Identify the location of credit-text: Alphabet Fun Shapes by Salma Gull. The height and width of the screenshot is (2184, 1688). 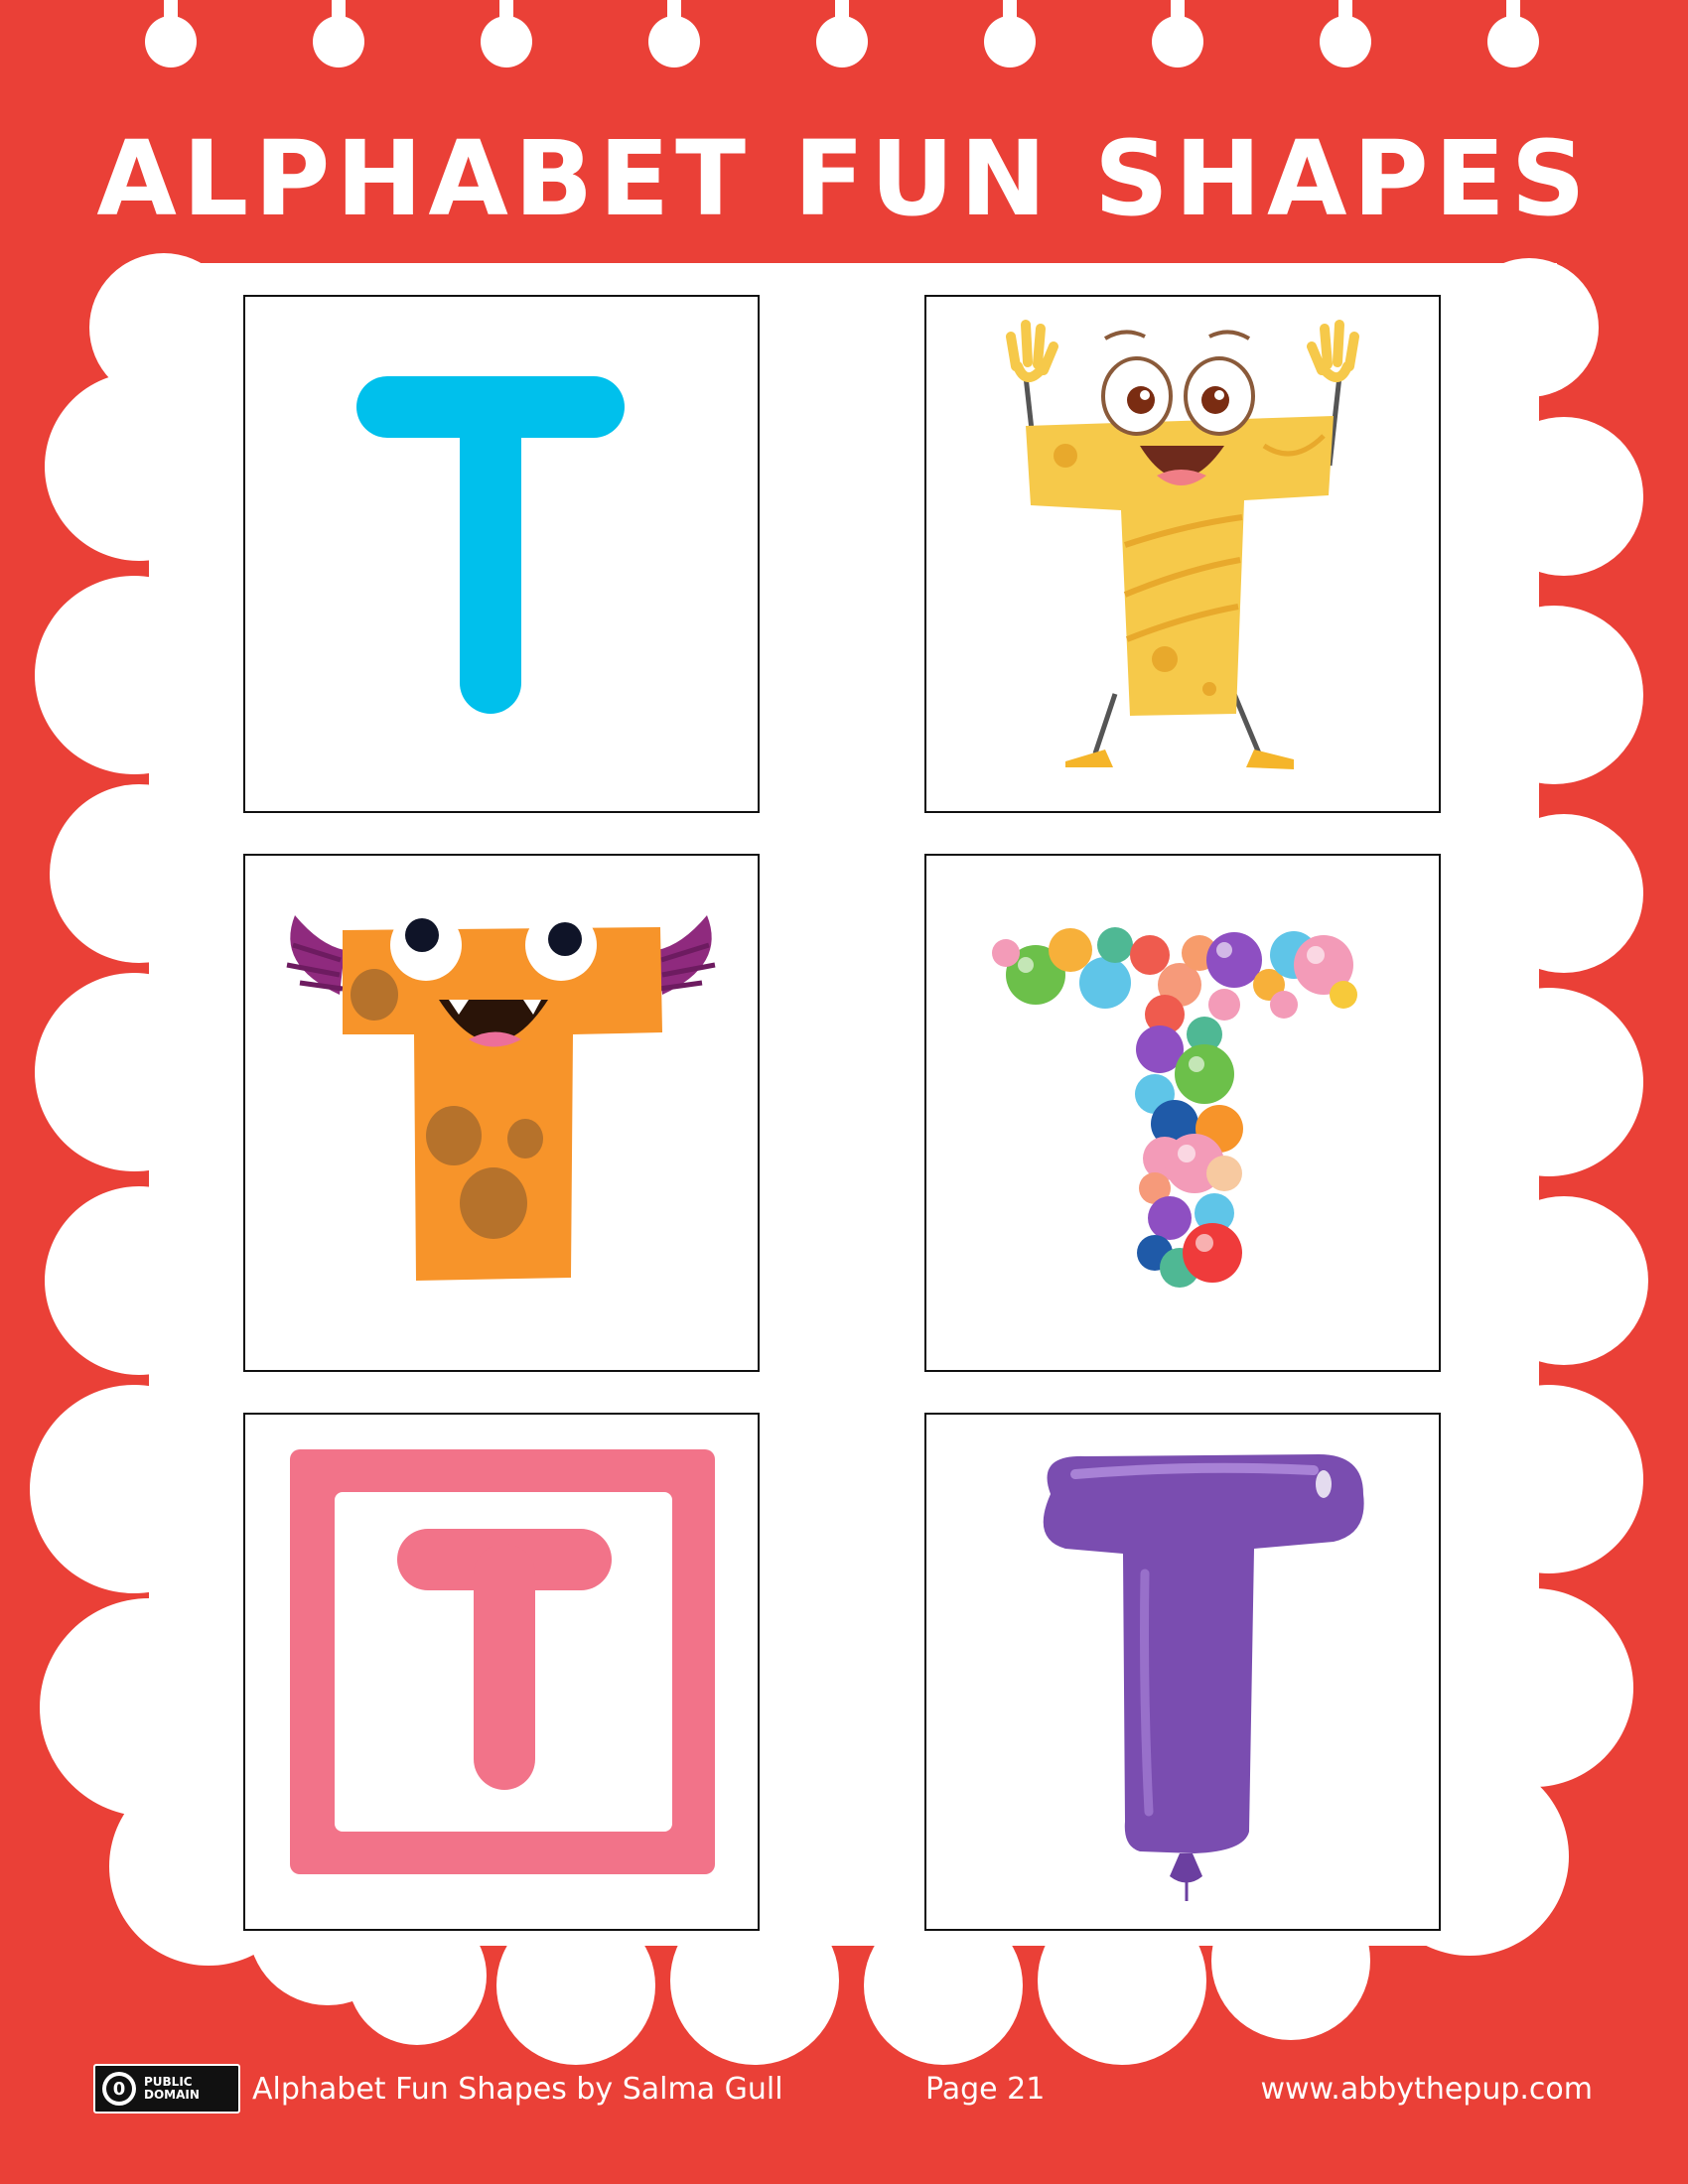
(517, 2089).